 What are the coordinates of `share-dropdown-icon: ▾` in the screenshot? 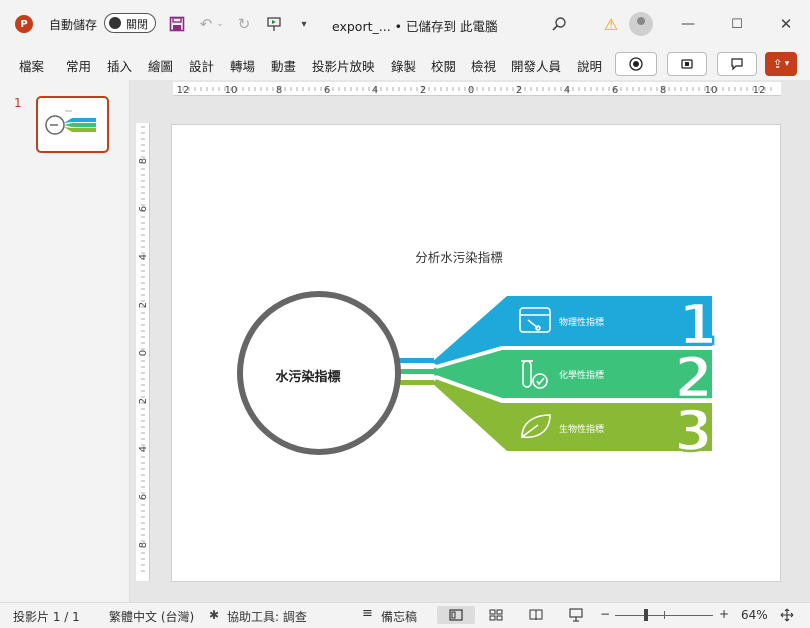 It's located at (787, 64).